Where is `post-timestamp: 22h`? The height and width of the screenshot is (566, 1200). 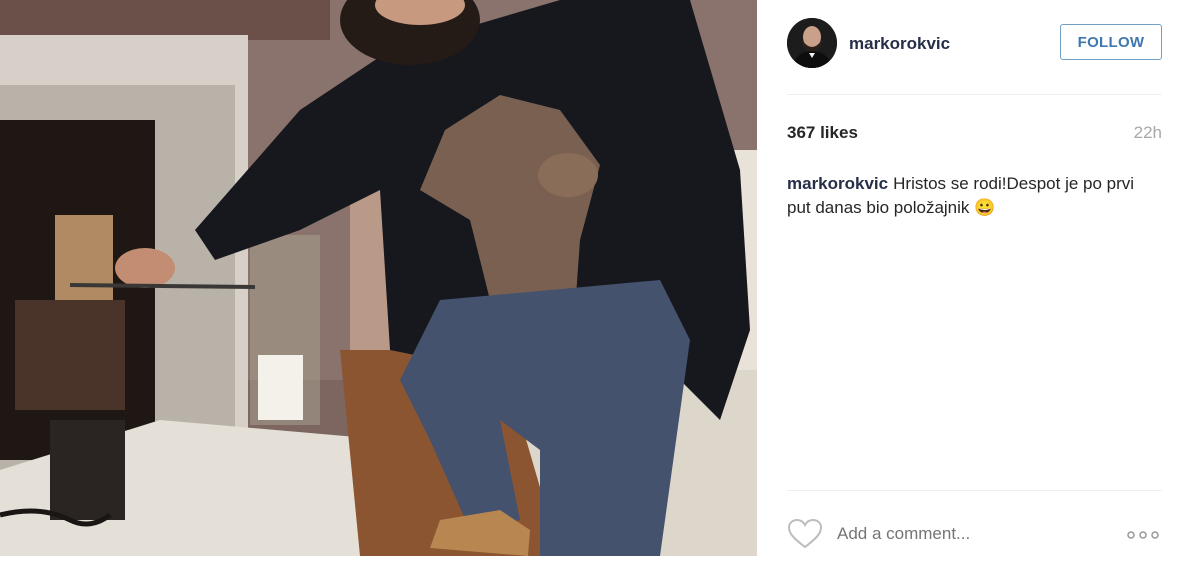 post-timestamp: 22h is located at coordinates (1148, 133).